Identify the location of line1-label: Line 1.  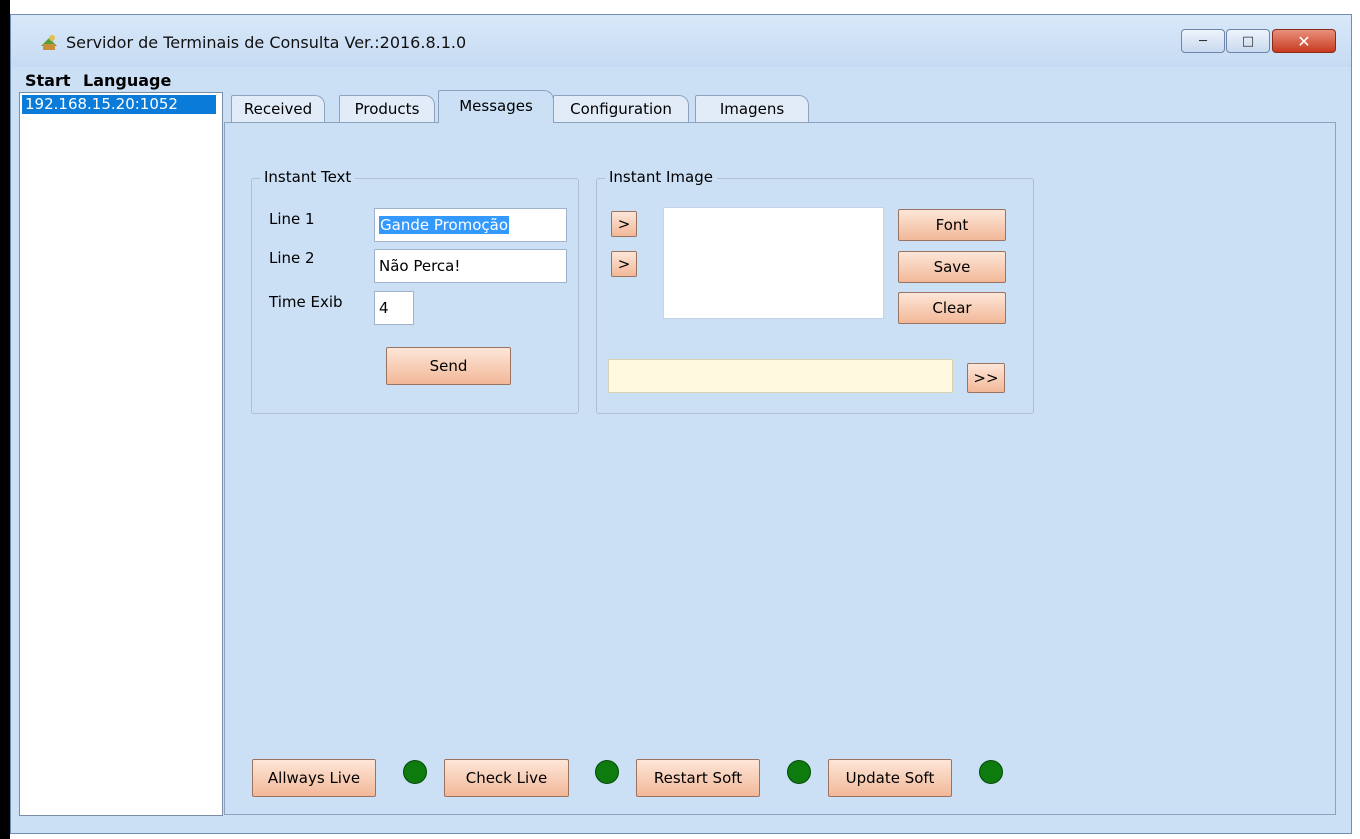
(292, 219).